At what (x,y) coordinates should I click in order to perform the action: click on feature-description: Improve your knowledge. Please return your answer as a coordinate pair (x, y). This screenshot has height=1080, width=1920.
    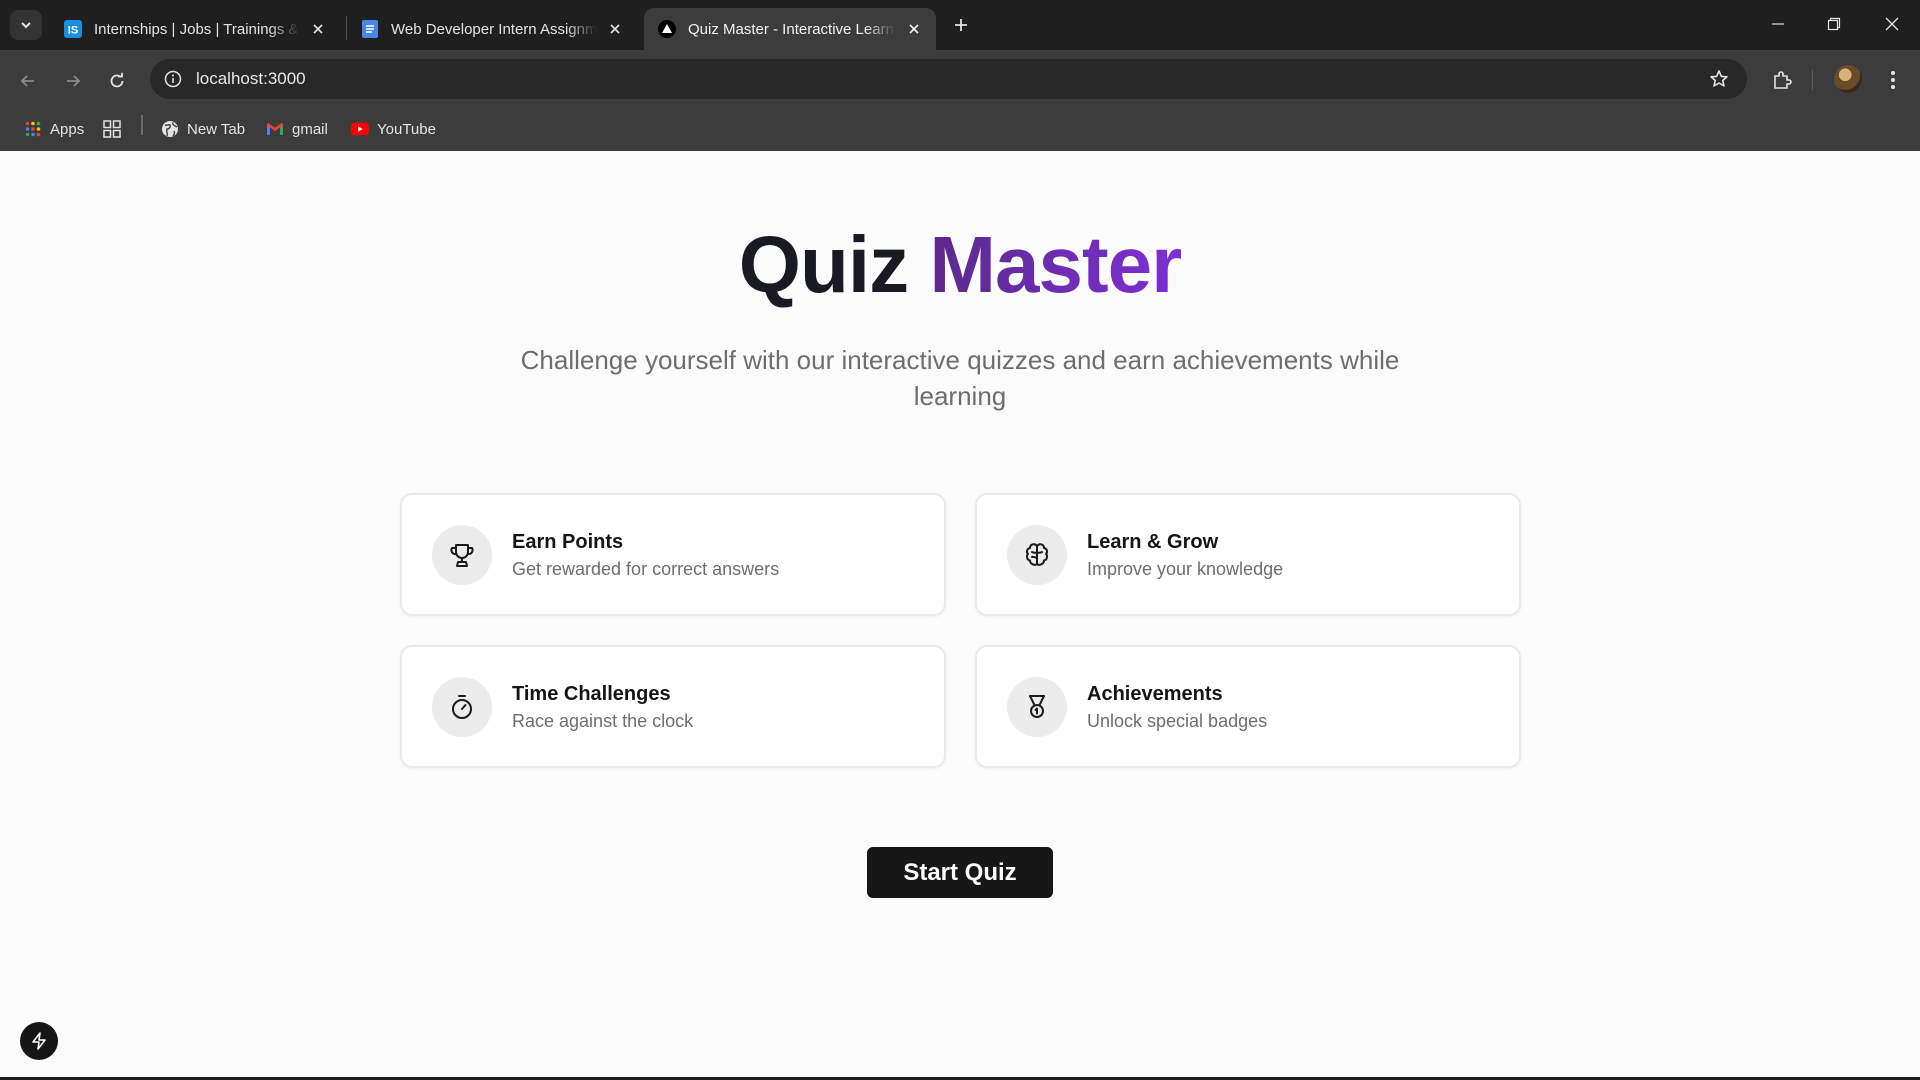
    Looking at the image, I should click on (1185, 569).